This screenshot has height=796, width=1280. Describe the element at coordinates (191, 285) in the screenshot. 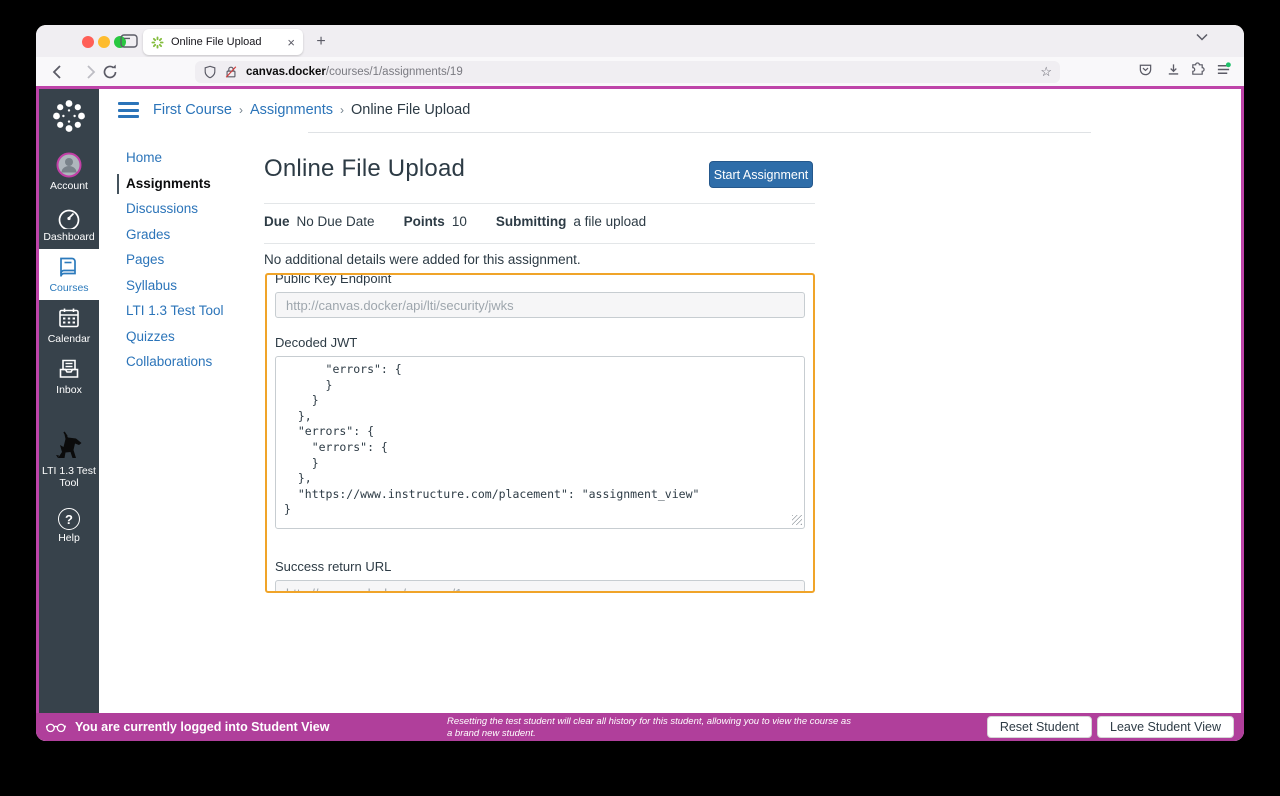

I see `course-nav-syllabus: Syllabus` at that location.